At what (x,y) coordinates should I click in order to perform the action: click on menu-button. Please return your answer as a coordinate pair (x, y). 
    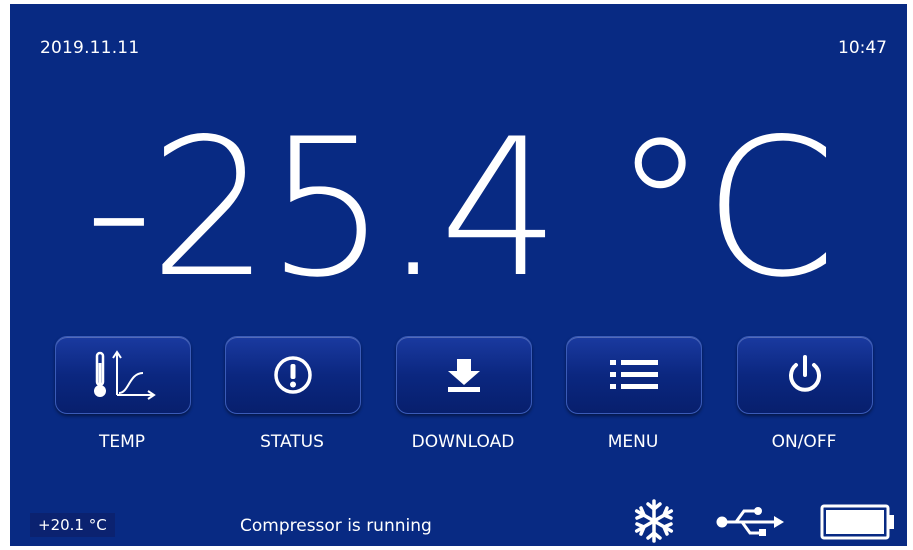
    Looking at the image, I should click on (634, 375).